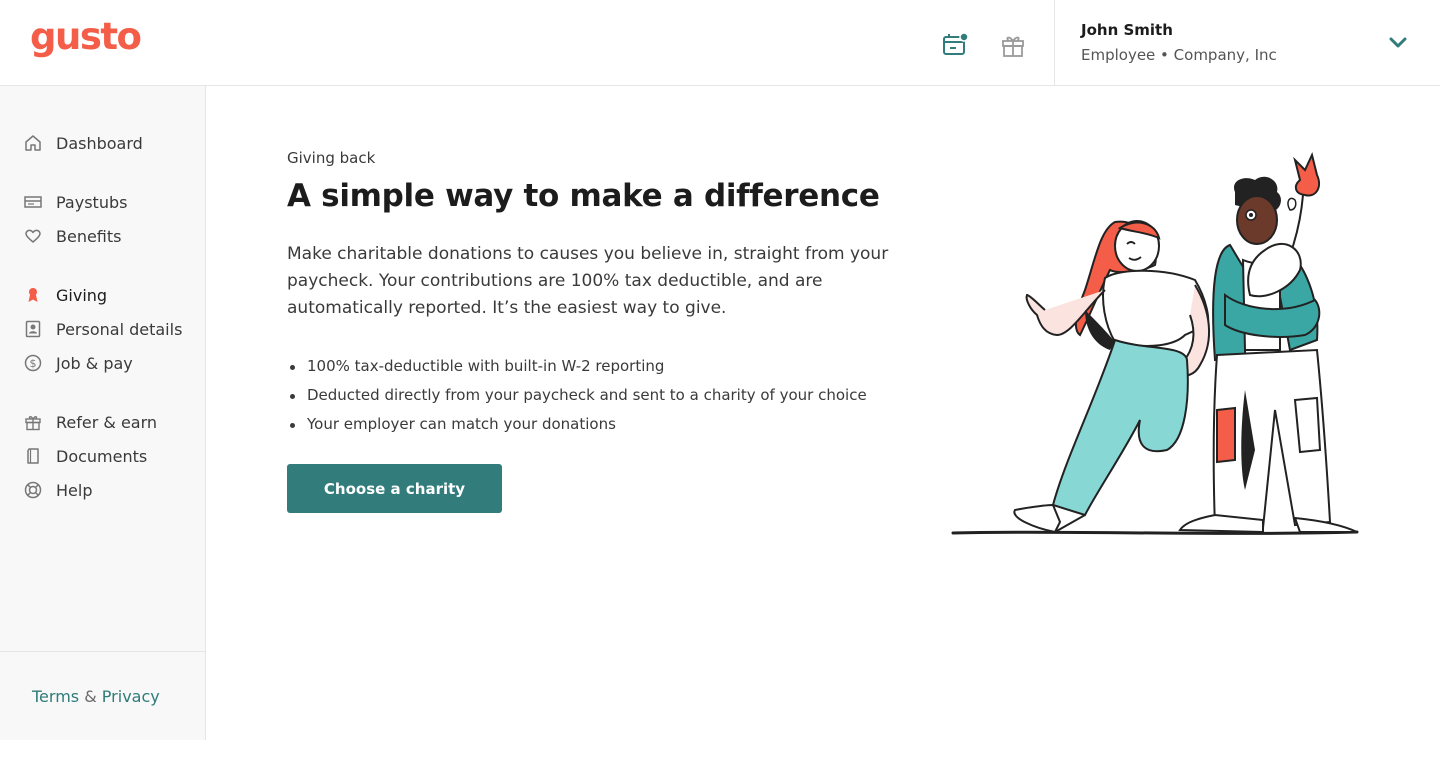 Image resolution: width=1440 pixels, height=764 pixels. Describe the element at coordinates (33, 236) in the screenshot. I see `heart-icon` at that location.